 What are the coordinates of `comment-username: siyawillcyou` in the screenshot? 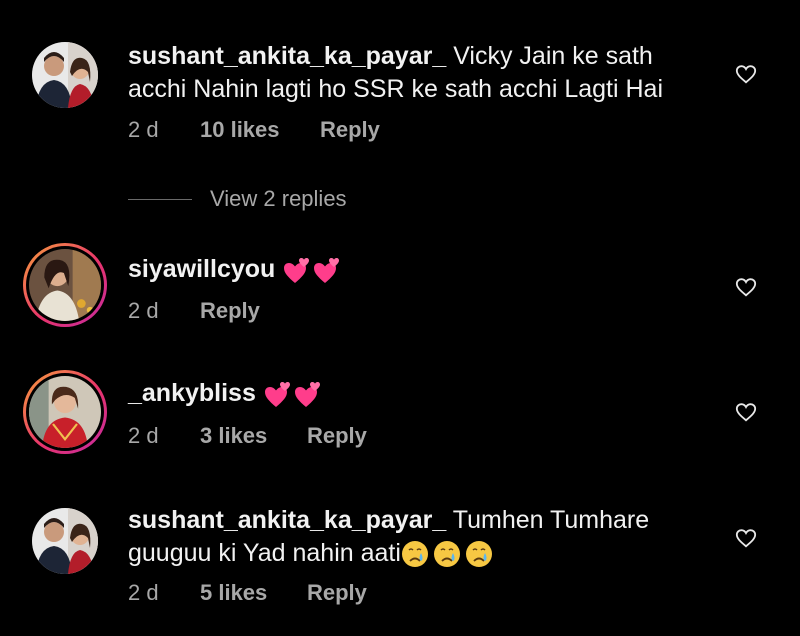 It's located at (201, 269).